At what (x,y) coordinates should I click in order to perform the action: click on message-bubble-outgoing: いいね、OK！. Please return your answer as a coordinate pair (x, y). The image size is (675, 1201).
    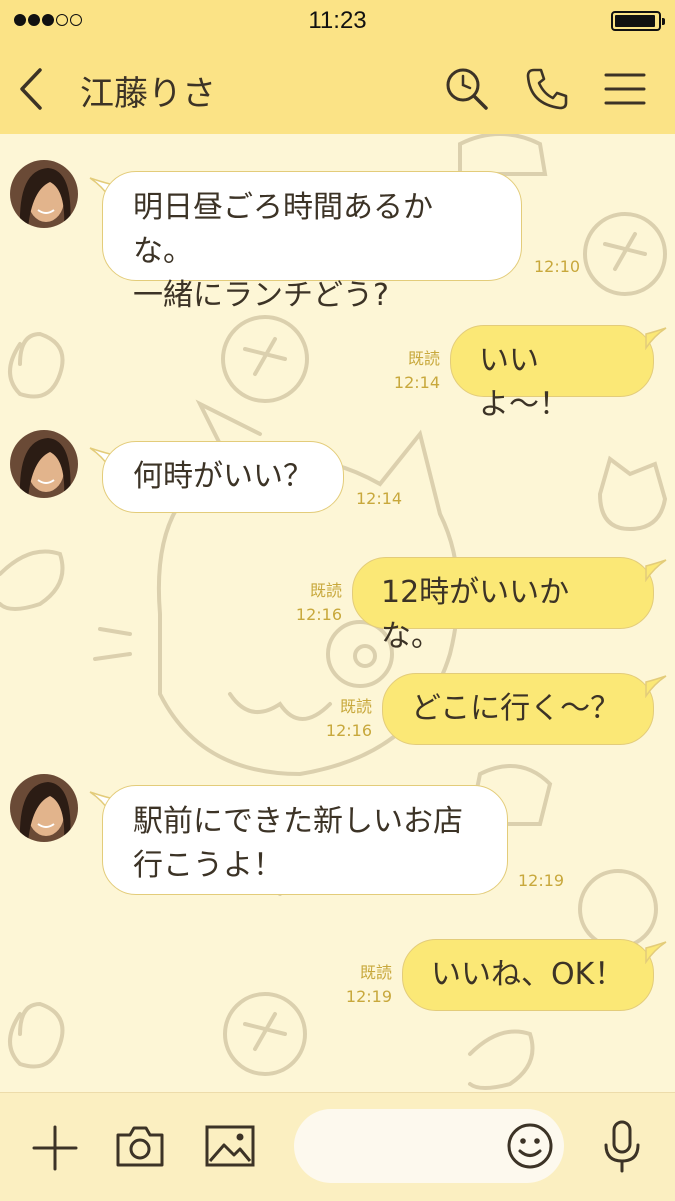
    Looking at the image, I should click on (528, 975).